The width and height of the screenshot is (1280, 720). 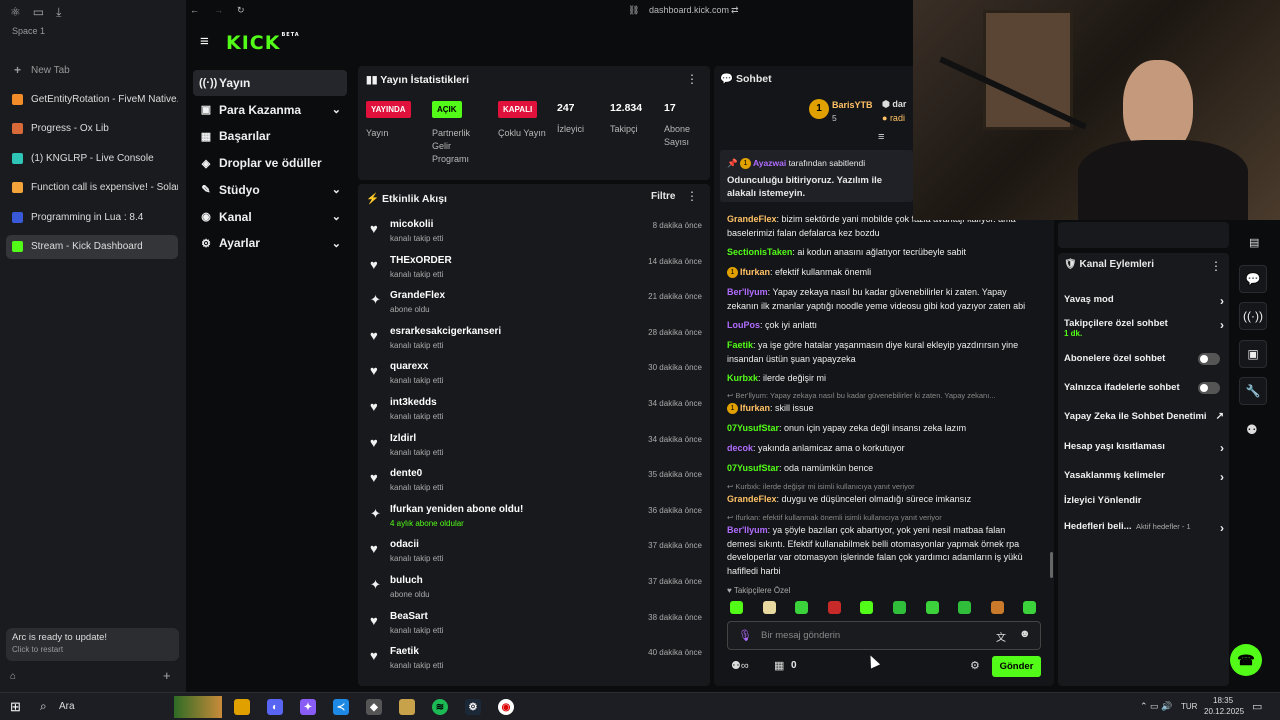 What do you see at coordinates (374, 707) in the screenshot?
I see `app-icon: ◆` at bounding box center [374, 707].